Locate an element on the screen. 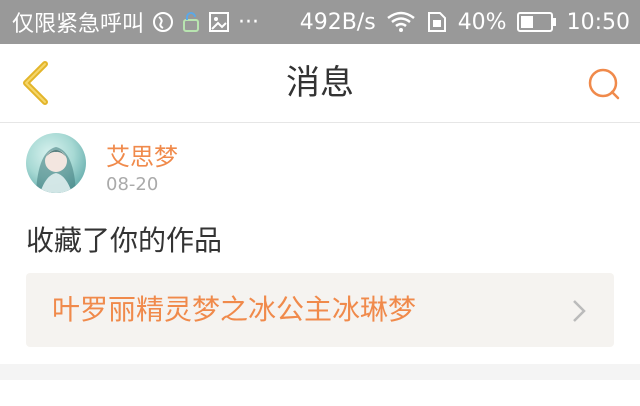 This screenshot has height=406, width=640. avatar is located at coordinates (56, 163).